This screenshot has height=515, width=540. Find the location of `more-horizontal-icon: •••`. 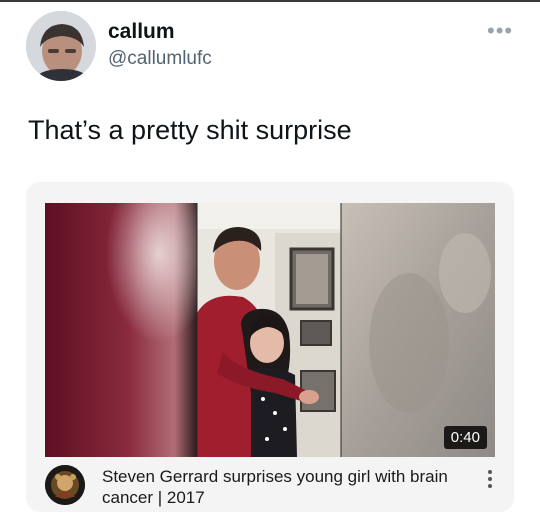

more-horizontal-icon: ••• is located at coordinates (500, 31).